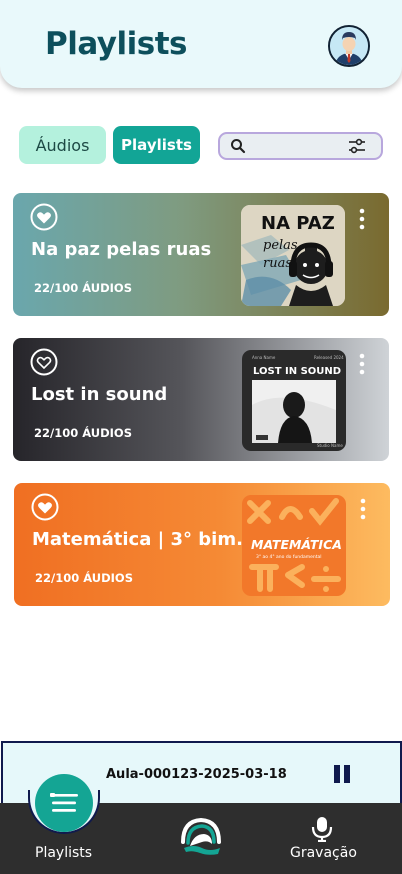 The height and width of the screenshot is (874, 402). Describe the element at coordinates (293, 255) in the screenshot. I see `playlist-cover: NA PAZ pelas ruas` at that location.